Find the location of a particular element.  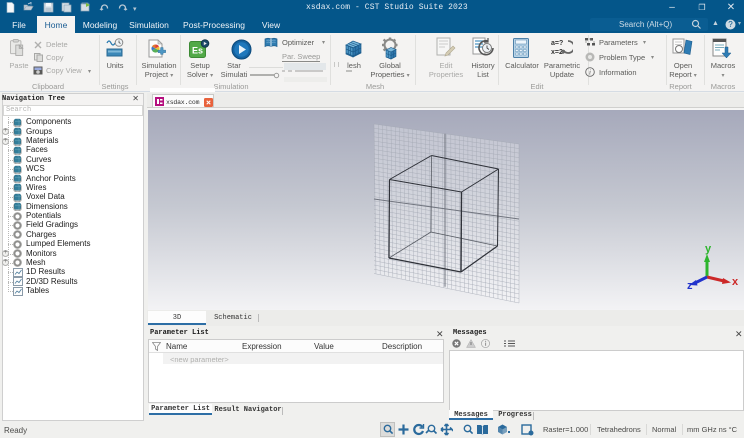

svg-text: i is located at coordinates (590, 73).